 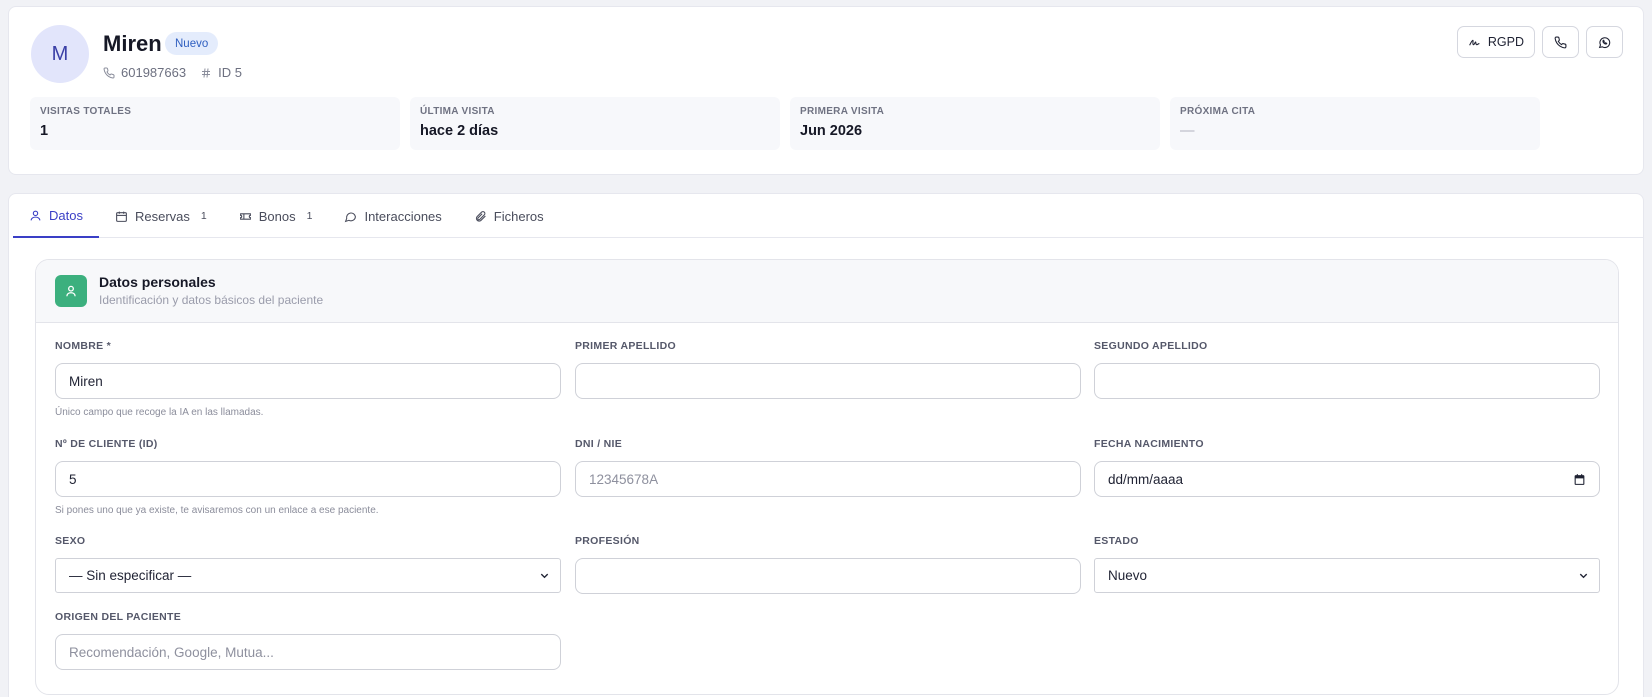 I want to click on field-label: DNI / NIE, so click(x=599, y=444).